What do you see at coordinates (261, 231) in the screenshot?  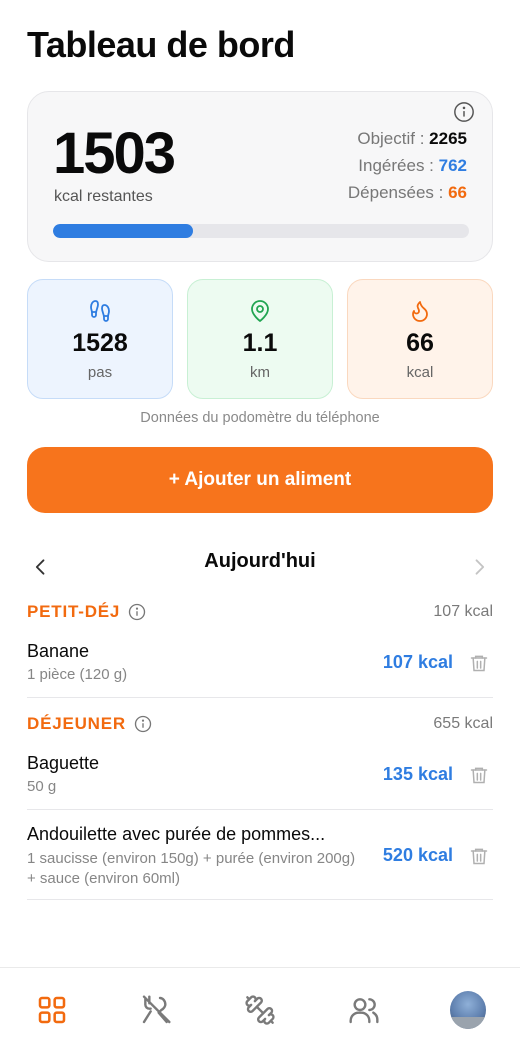 I see `calorie-progress-bar` at bounding box center [261, 231].